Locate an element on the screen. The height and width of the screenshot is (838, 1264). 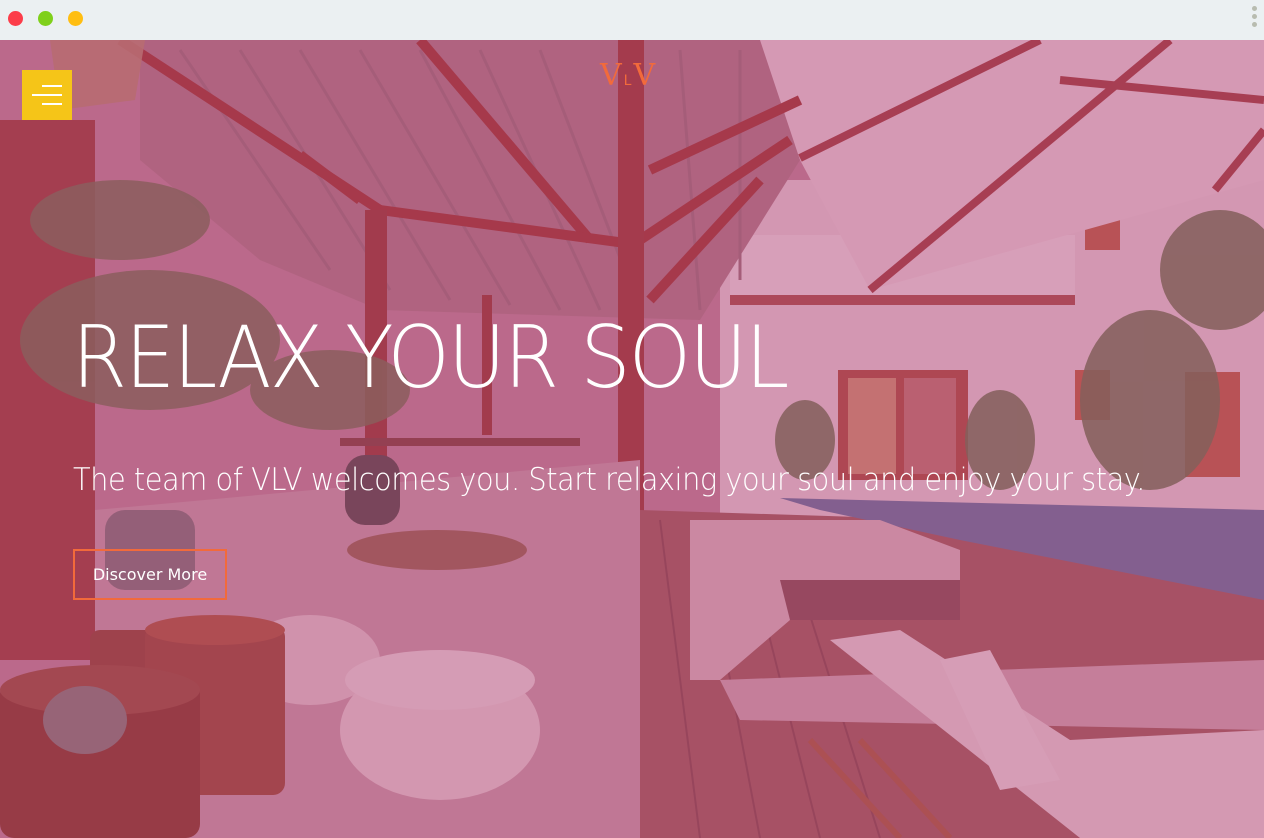
hero-headline: RELAX YOUR SOUL is located at coordinates (430, 358).